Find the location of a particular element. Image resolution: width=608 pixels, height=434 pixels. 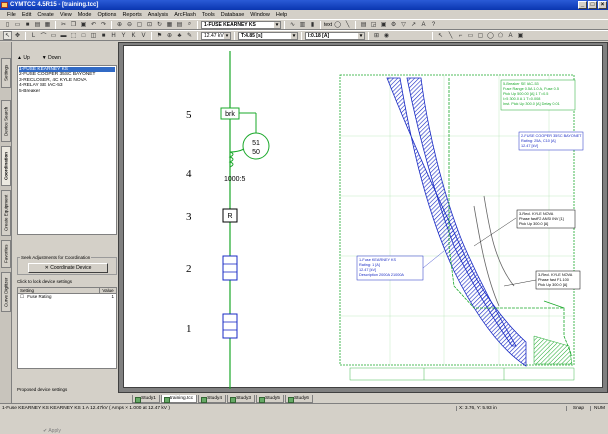

fuse-2-symbol is located at coordinates (230, 268).